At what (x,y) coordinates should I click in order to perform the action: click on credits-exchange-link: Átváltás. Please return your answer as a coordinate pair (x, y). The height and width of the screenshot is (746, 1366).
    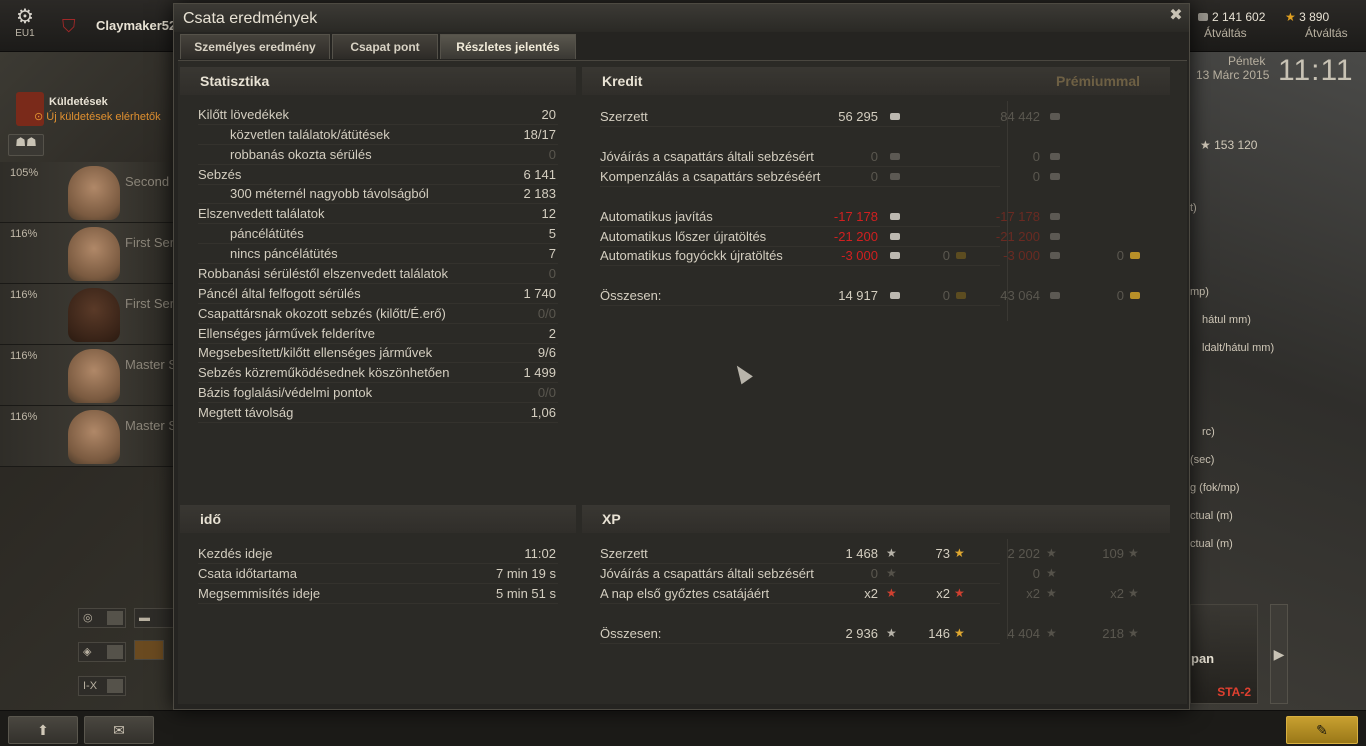
    Looking at the image, I should click on (1236, 33).